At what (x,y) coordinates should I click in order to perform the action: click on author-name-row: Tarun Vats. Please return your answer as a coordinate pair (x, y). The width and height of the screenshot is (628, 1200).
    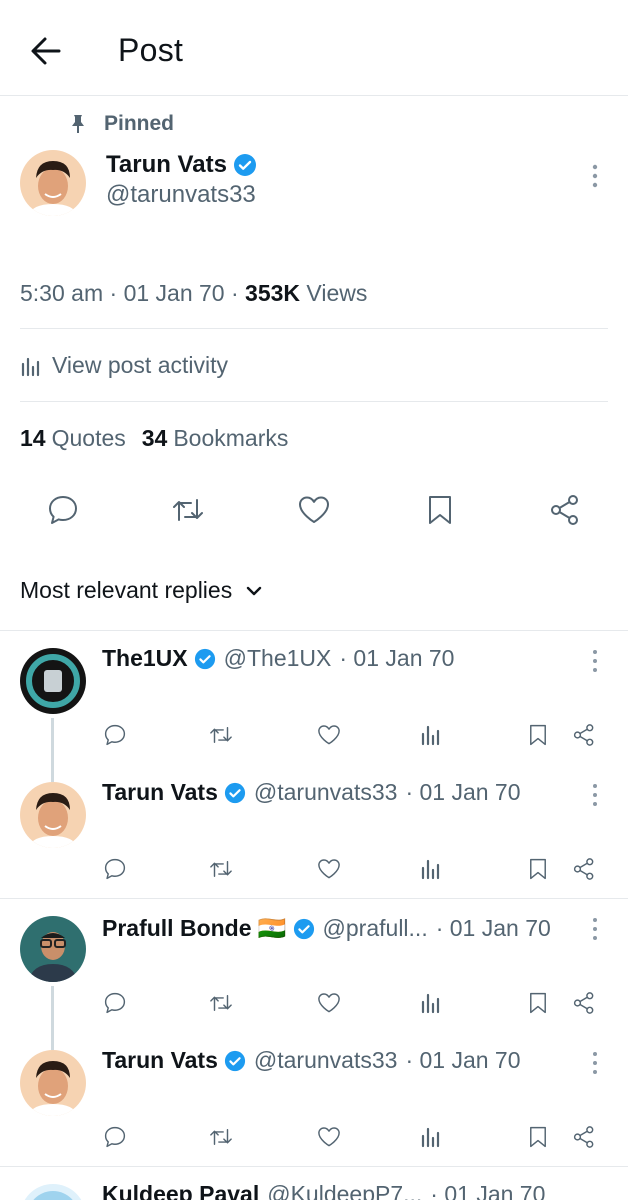
    Looking at the image, I should click on (181, 165).